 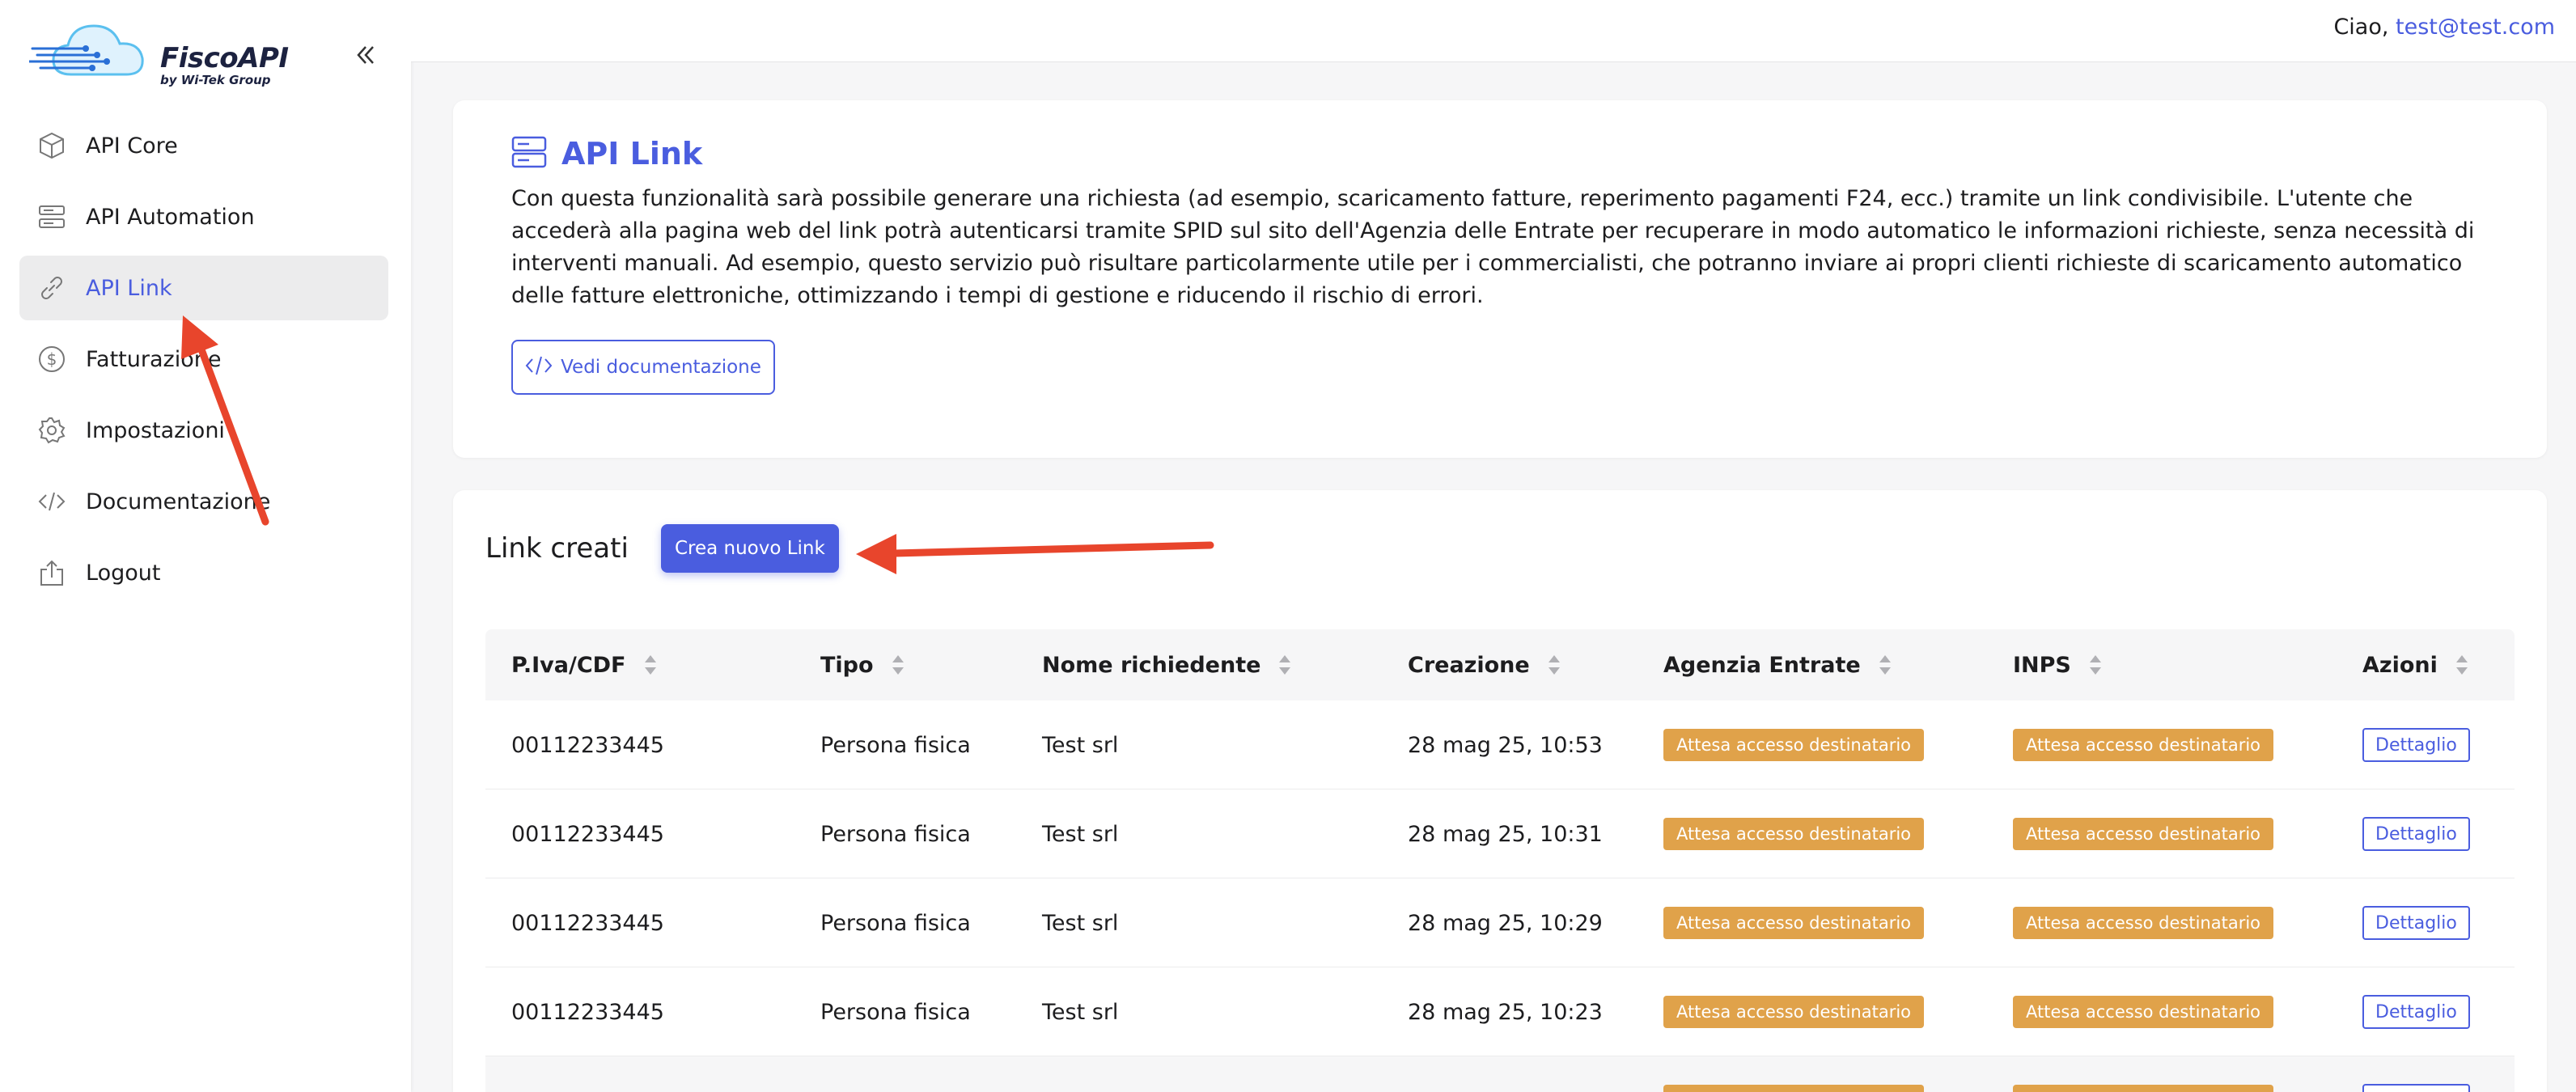 I want to click on links-section-title: Link creati, so click(x=557, y=548).